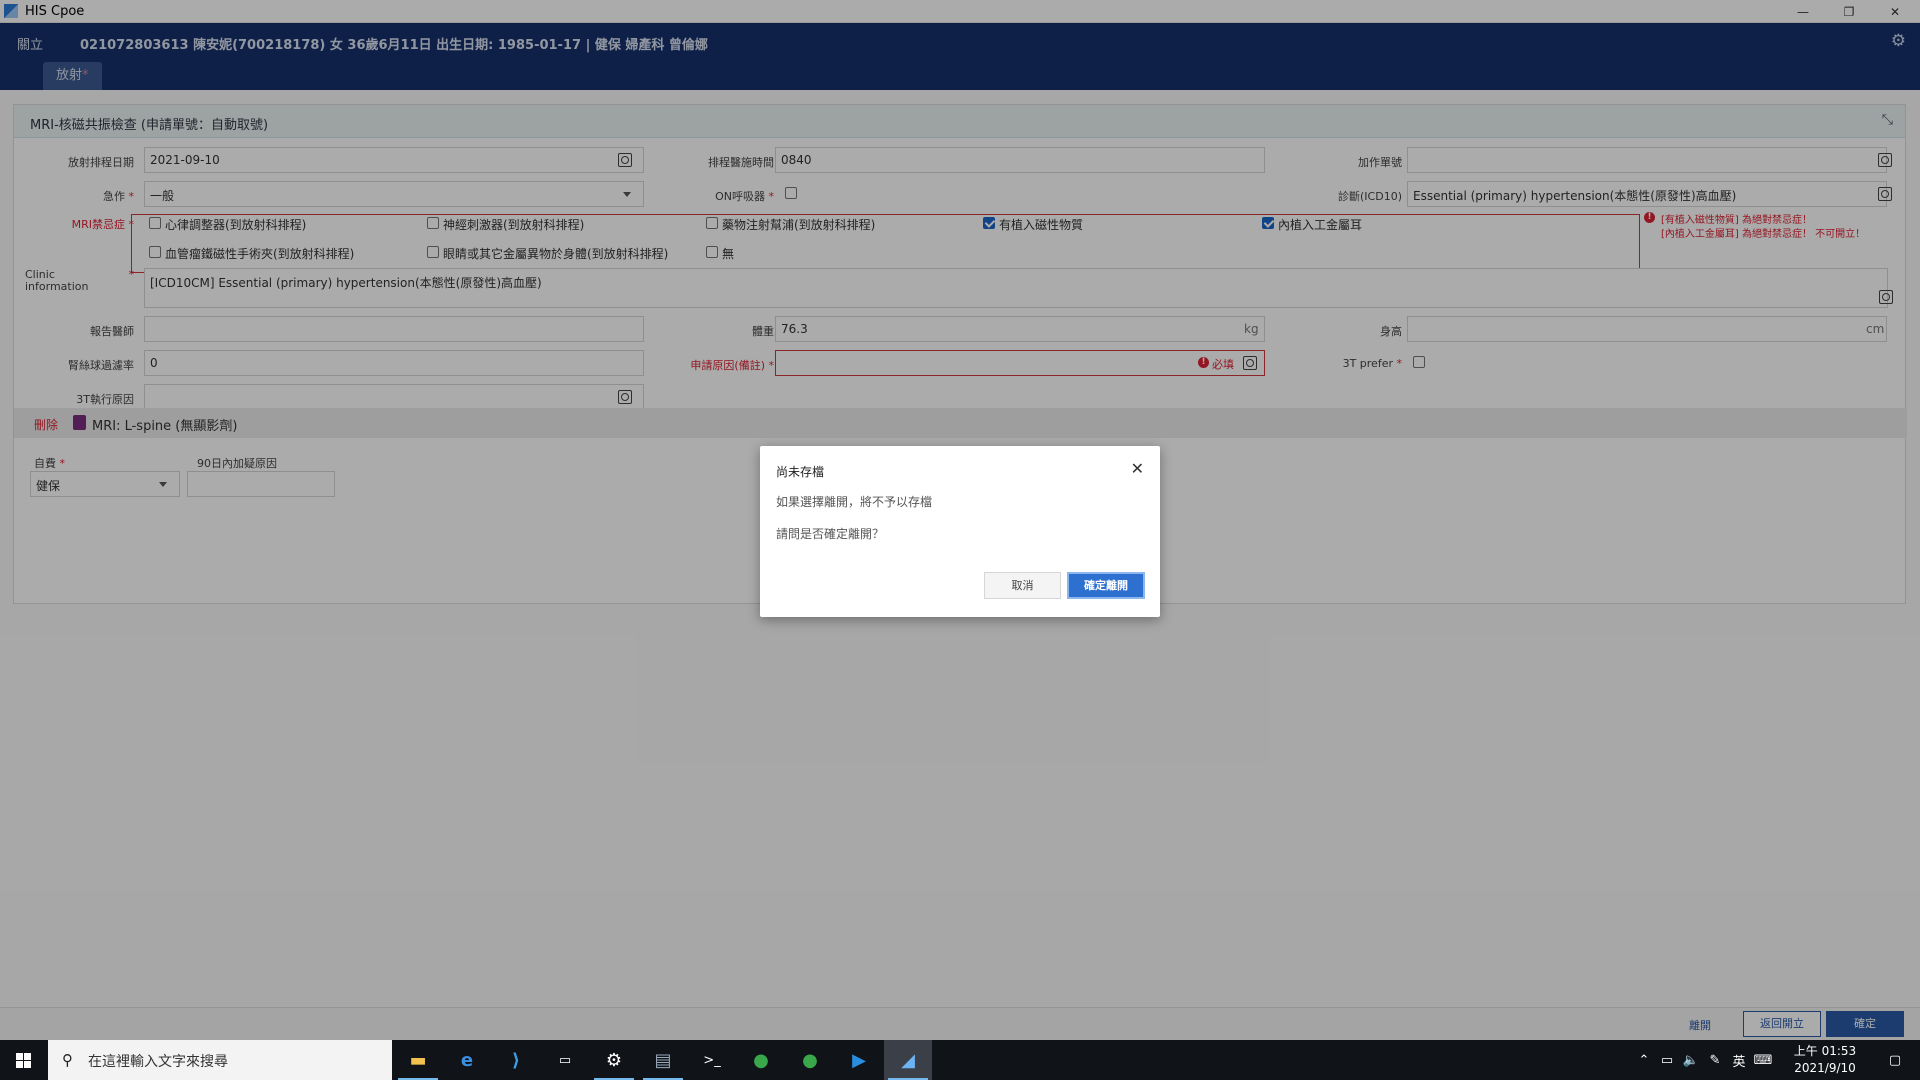  Describe the element at coordinates (1739, 1060) in the screenshot. I see `ime-mode: 英` at that location.